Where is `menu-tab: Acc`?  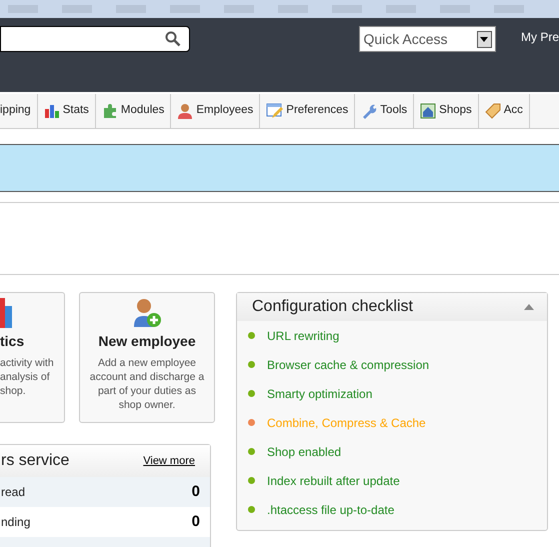 menu-tab: Acc is located at coordinates (504, 111).